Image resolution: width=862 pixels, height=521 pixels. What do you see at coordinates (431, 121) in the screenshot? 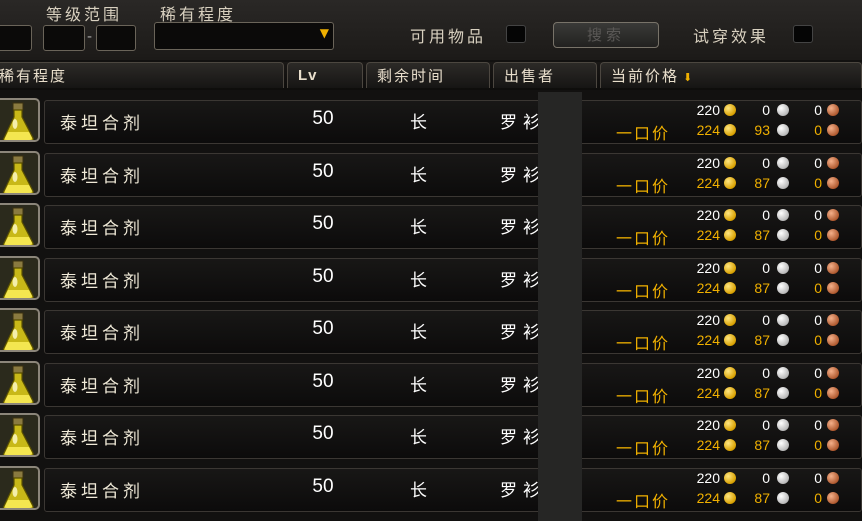
I see `auction-row: 泰坦合剂 50 长 罗衫 220 0 0 一口价 224 93 0` at bounding box center [431, 121].